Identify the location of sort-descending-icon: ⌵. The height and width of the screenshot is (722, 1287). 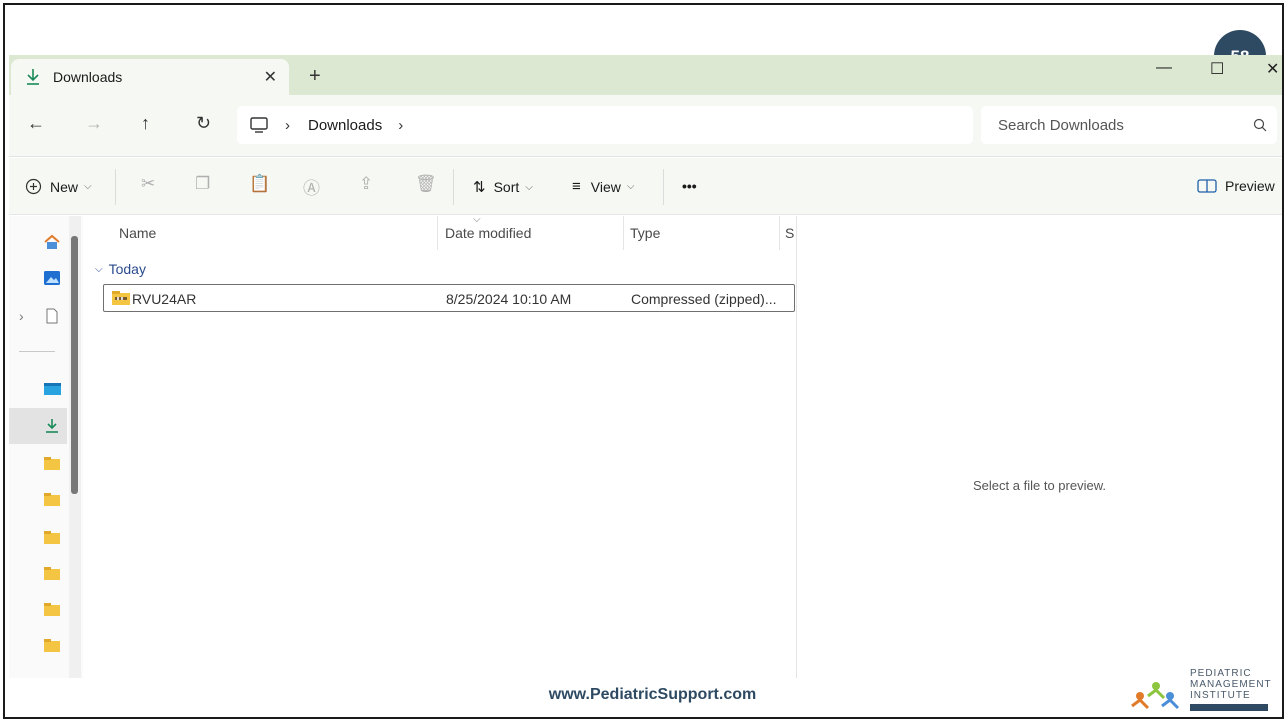
(477, 219).